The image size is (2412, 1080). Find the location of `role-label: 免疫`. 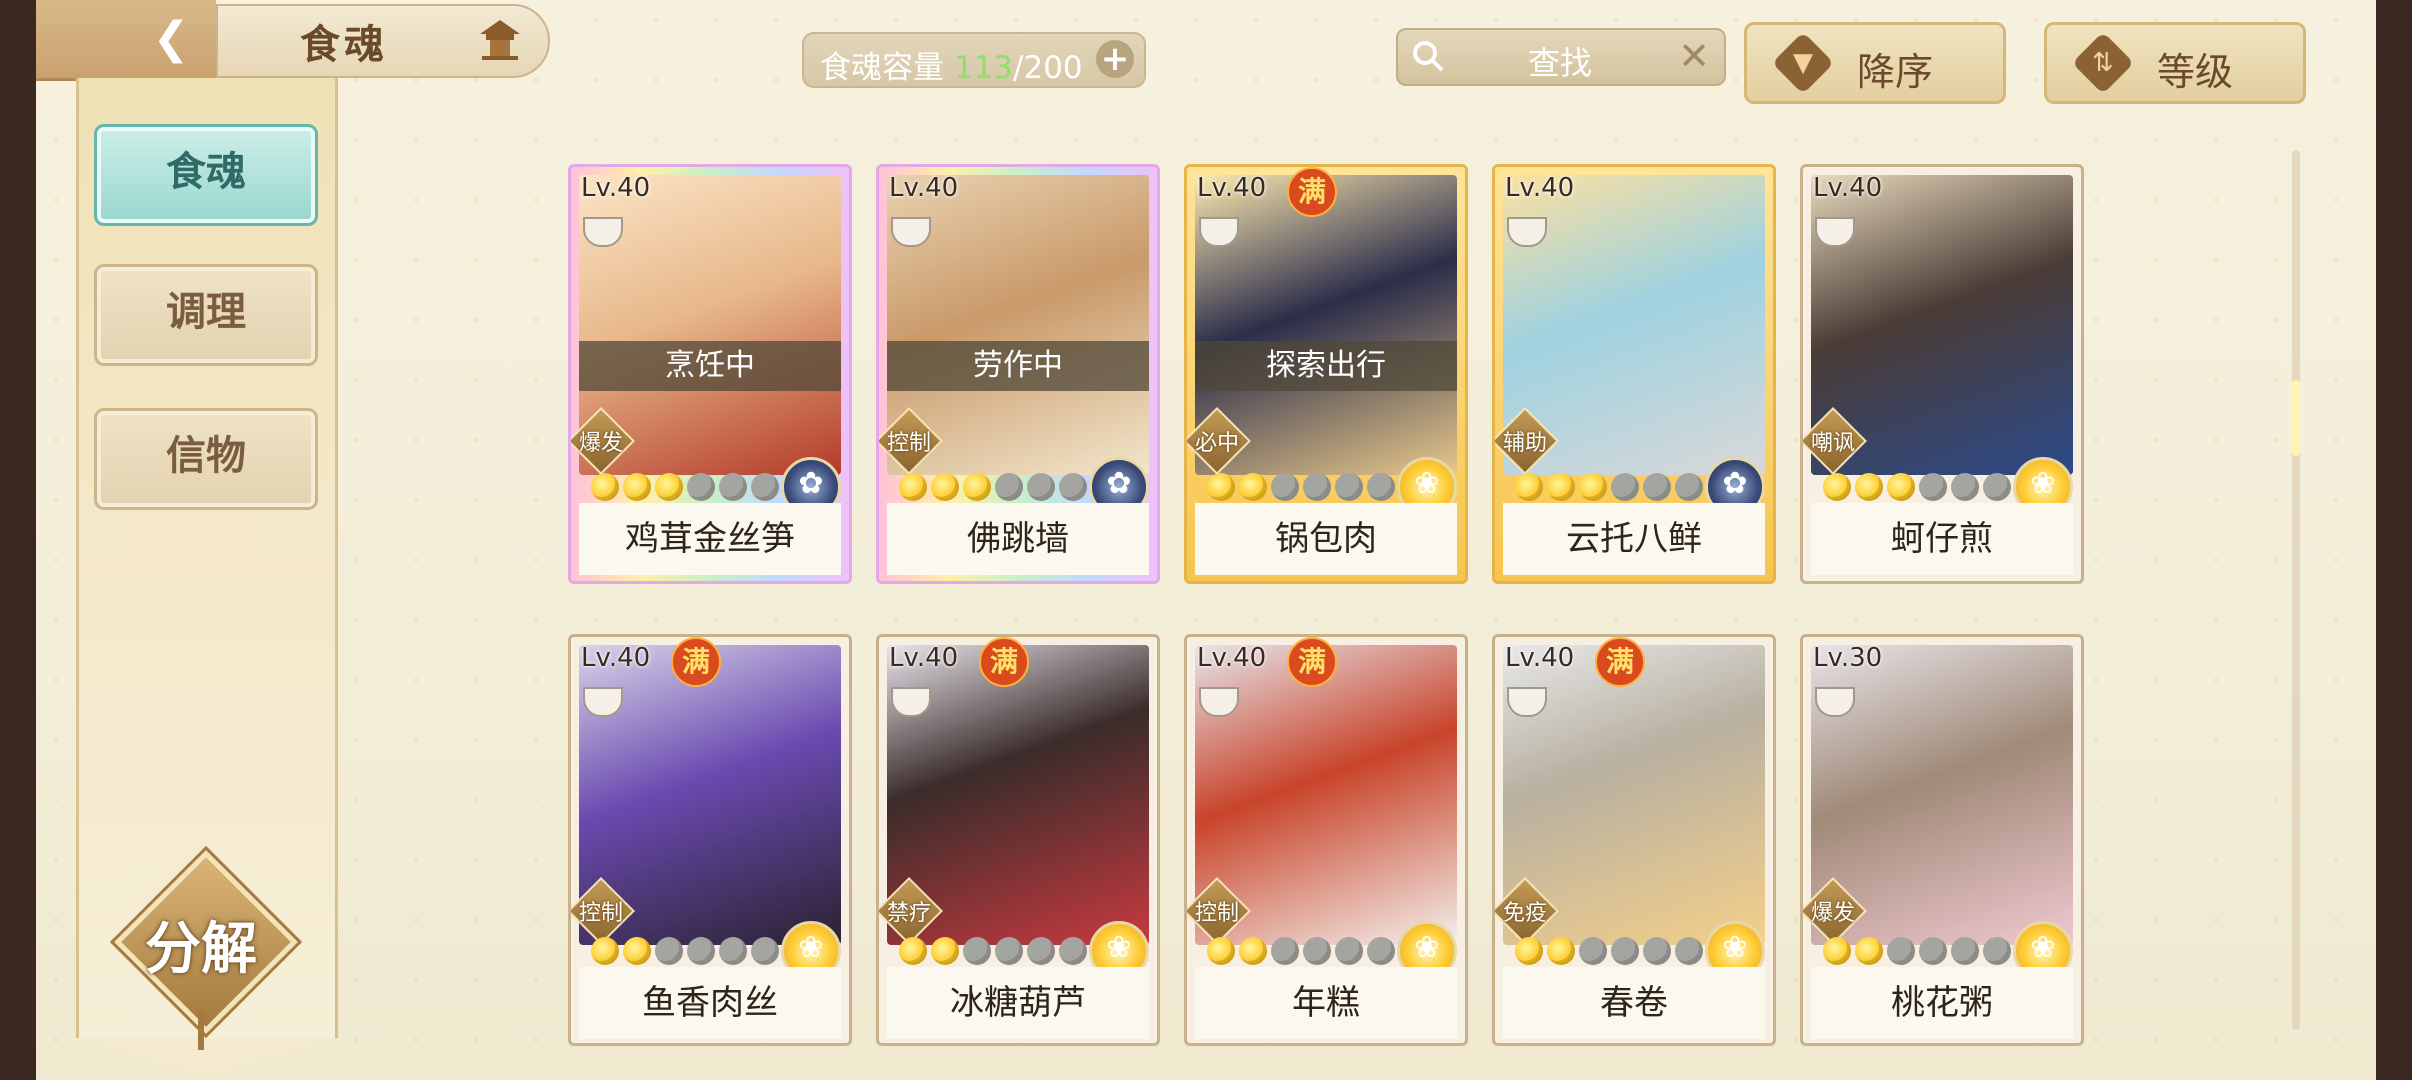

role-label: 免疫 is located at coordinates (1524, 913).